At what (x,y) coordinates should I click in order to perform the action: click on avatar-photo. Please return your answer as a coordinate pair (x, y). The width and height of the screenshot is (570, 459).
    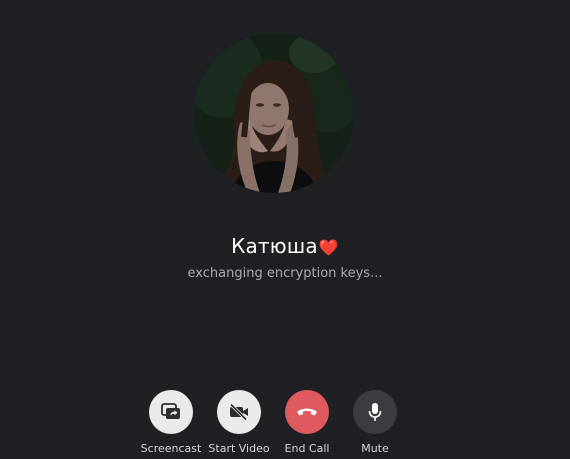
    Looking at the image, I should click on (274, 113).